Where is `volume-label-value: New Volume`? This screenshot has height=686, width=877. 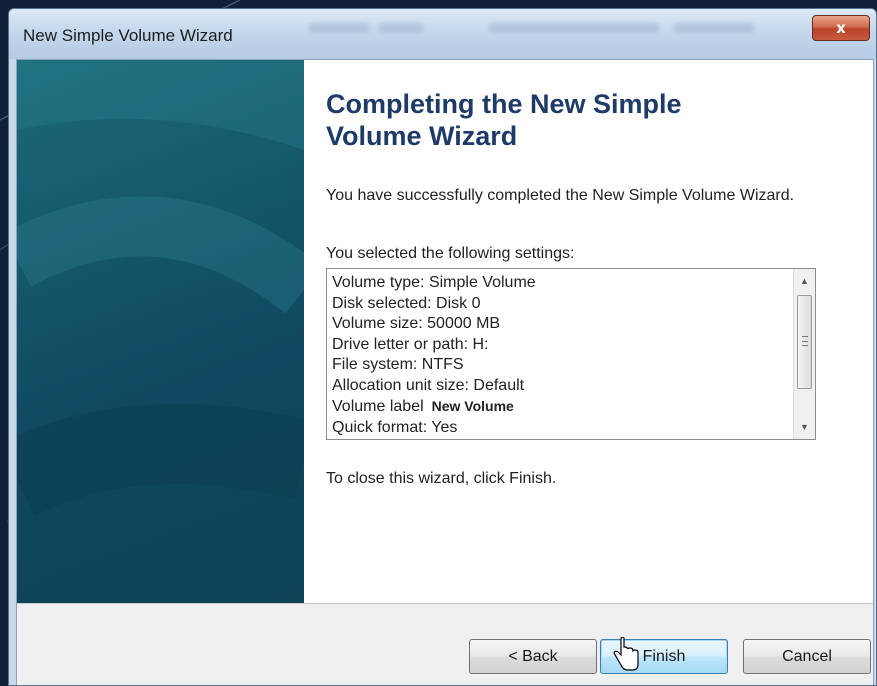 volume-label-value: New Volume is located at coordinates (472, 406).